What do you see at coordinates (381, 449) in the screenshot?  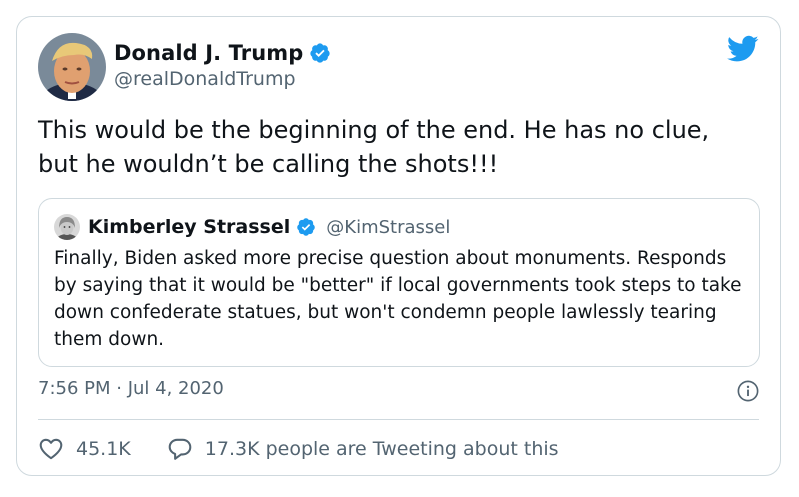 I see `conversation-label: 17.3K people are Tweeting about this` at bounding box center [381, 449].